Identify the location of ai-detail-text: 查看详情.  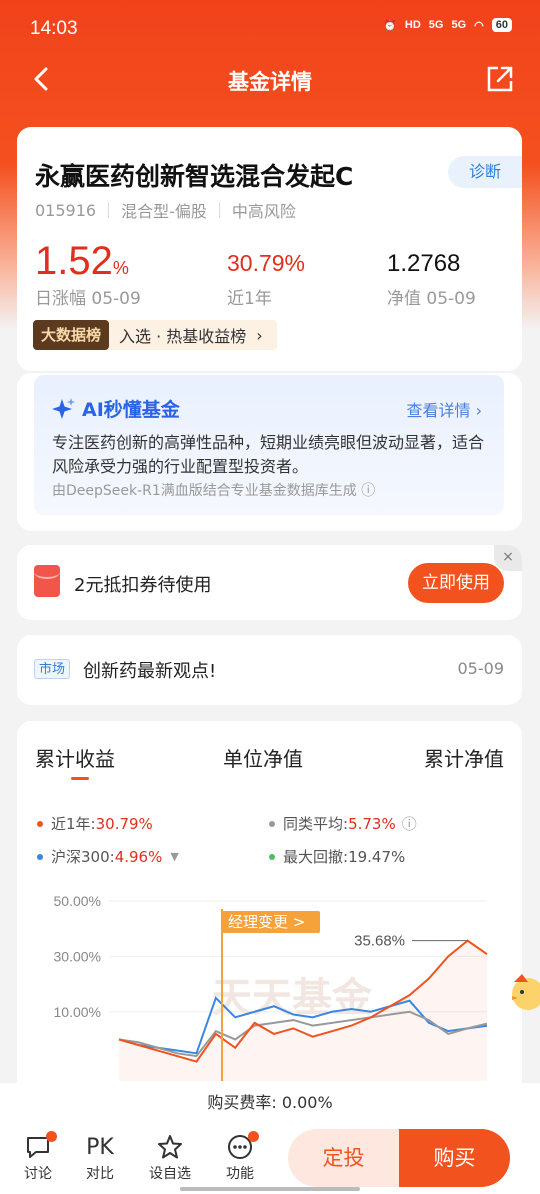
(438, 410).